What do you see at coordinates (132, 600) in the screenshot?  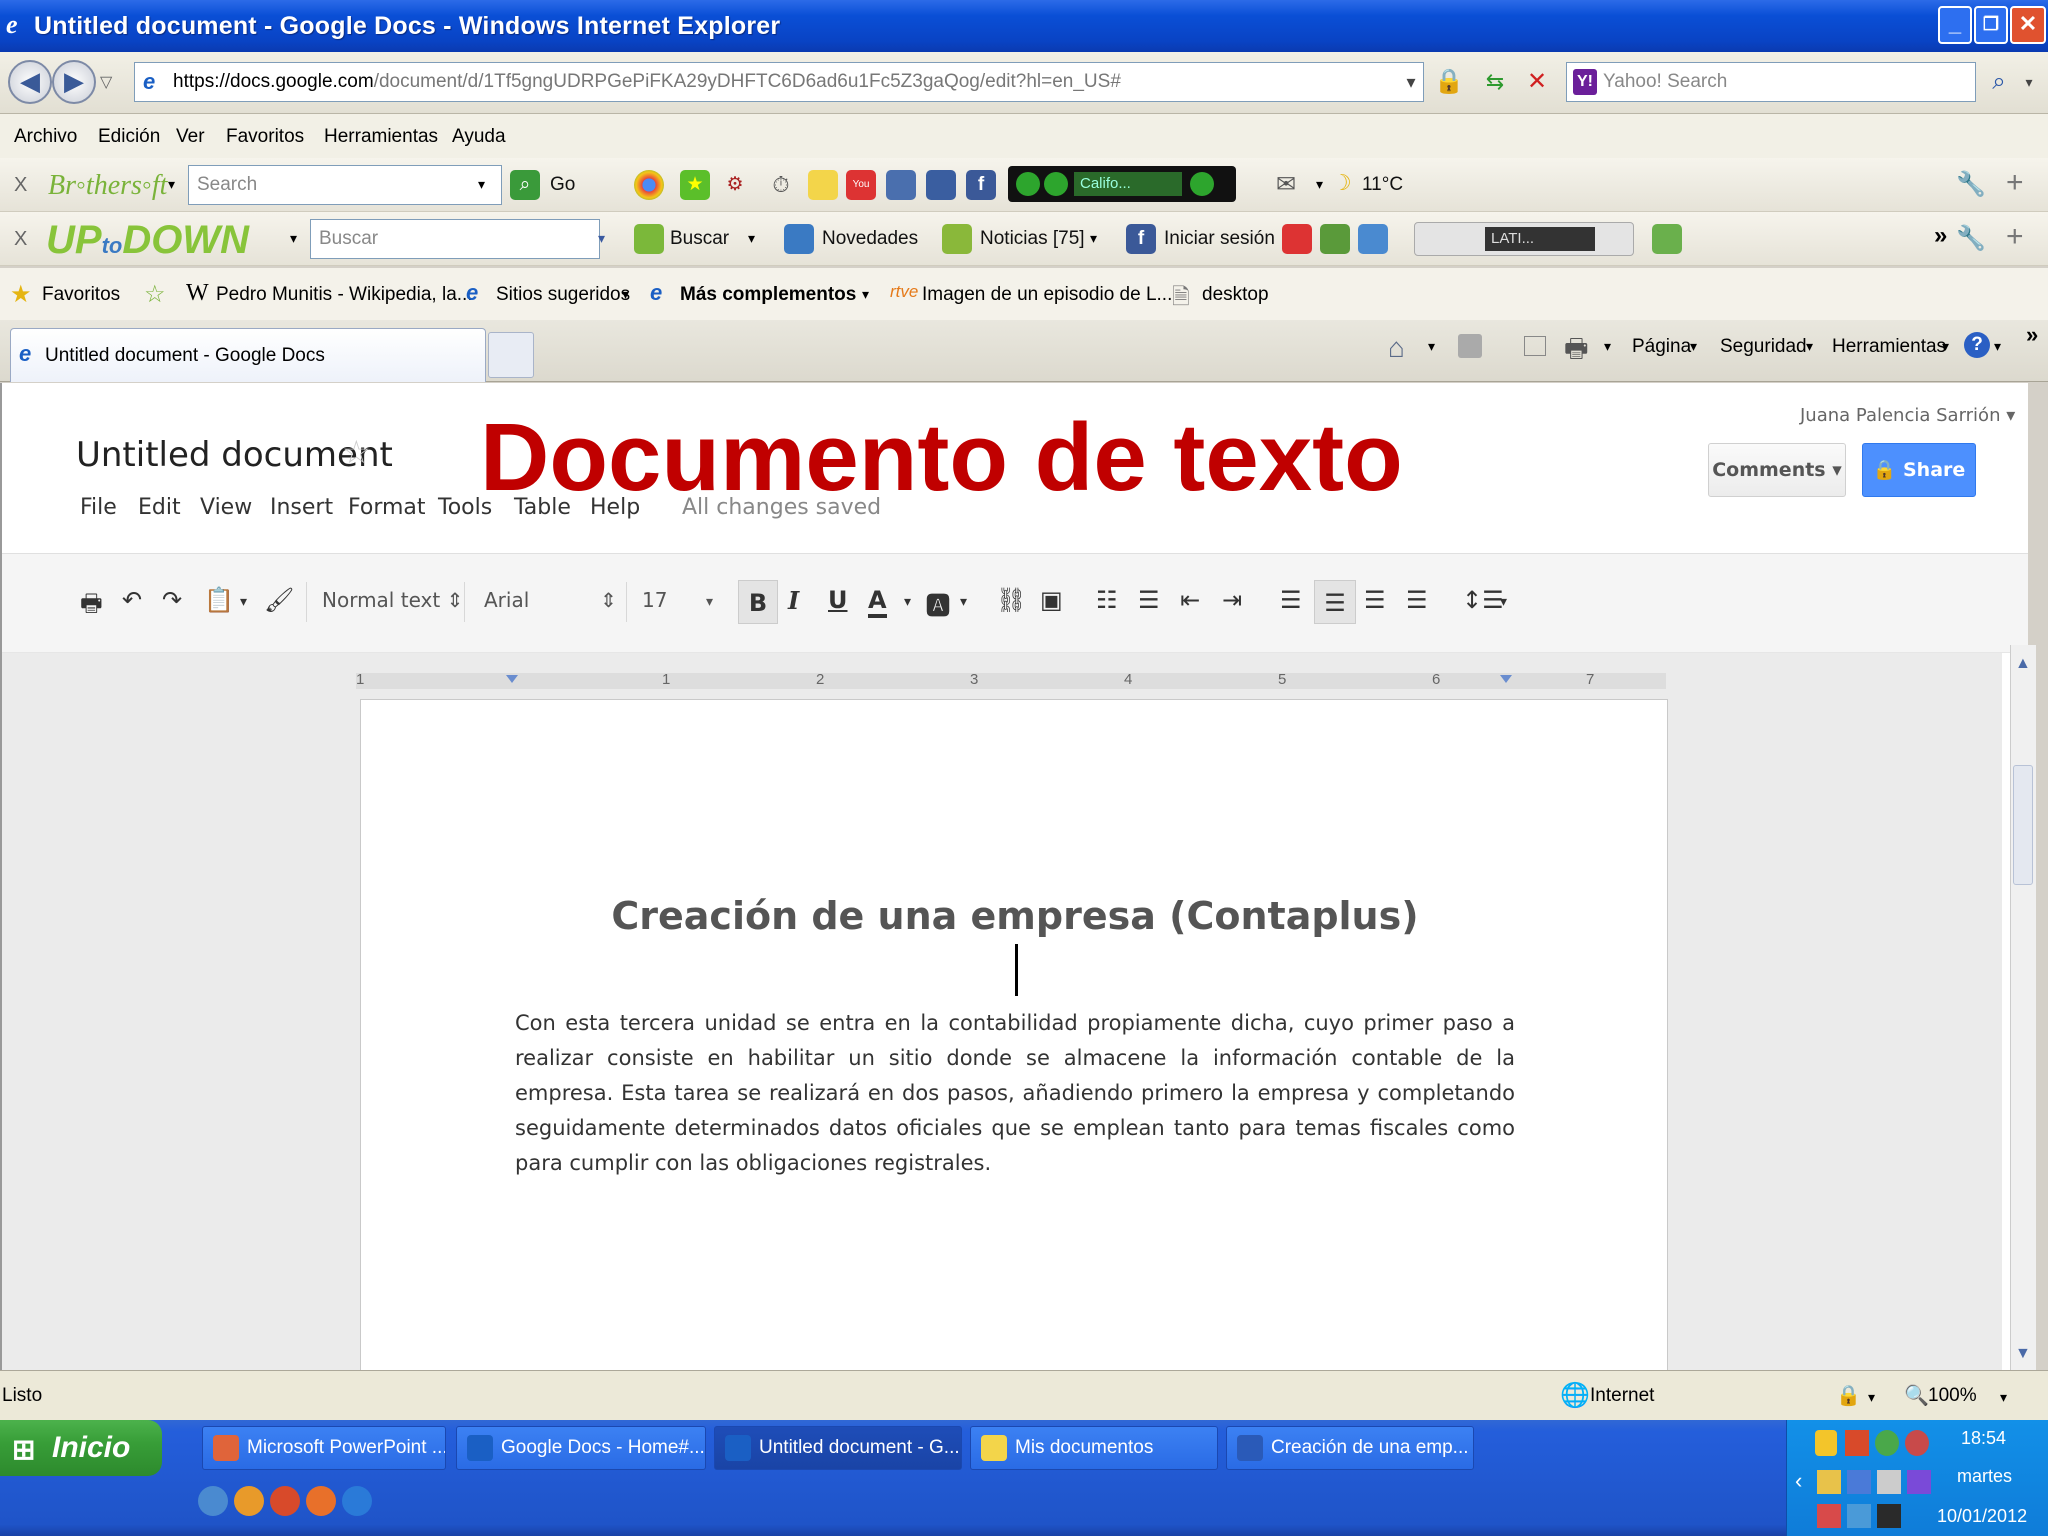 I see `undo-icon: ↶` at bounding box center [132, 600].